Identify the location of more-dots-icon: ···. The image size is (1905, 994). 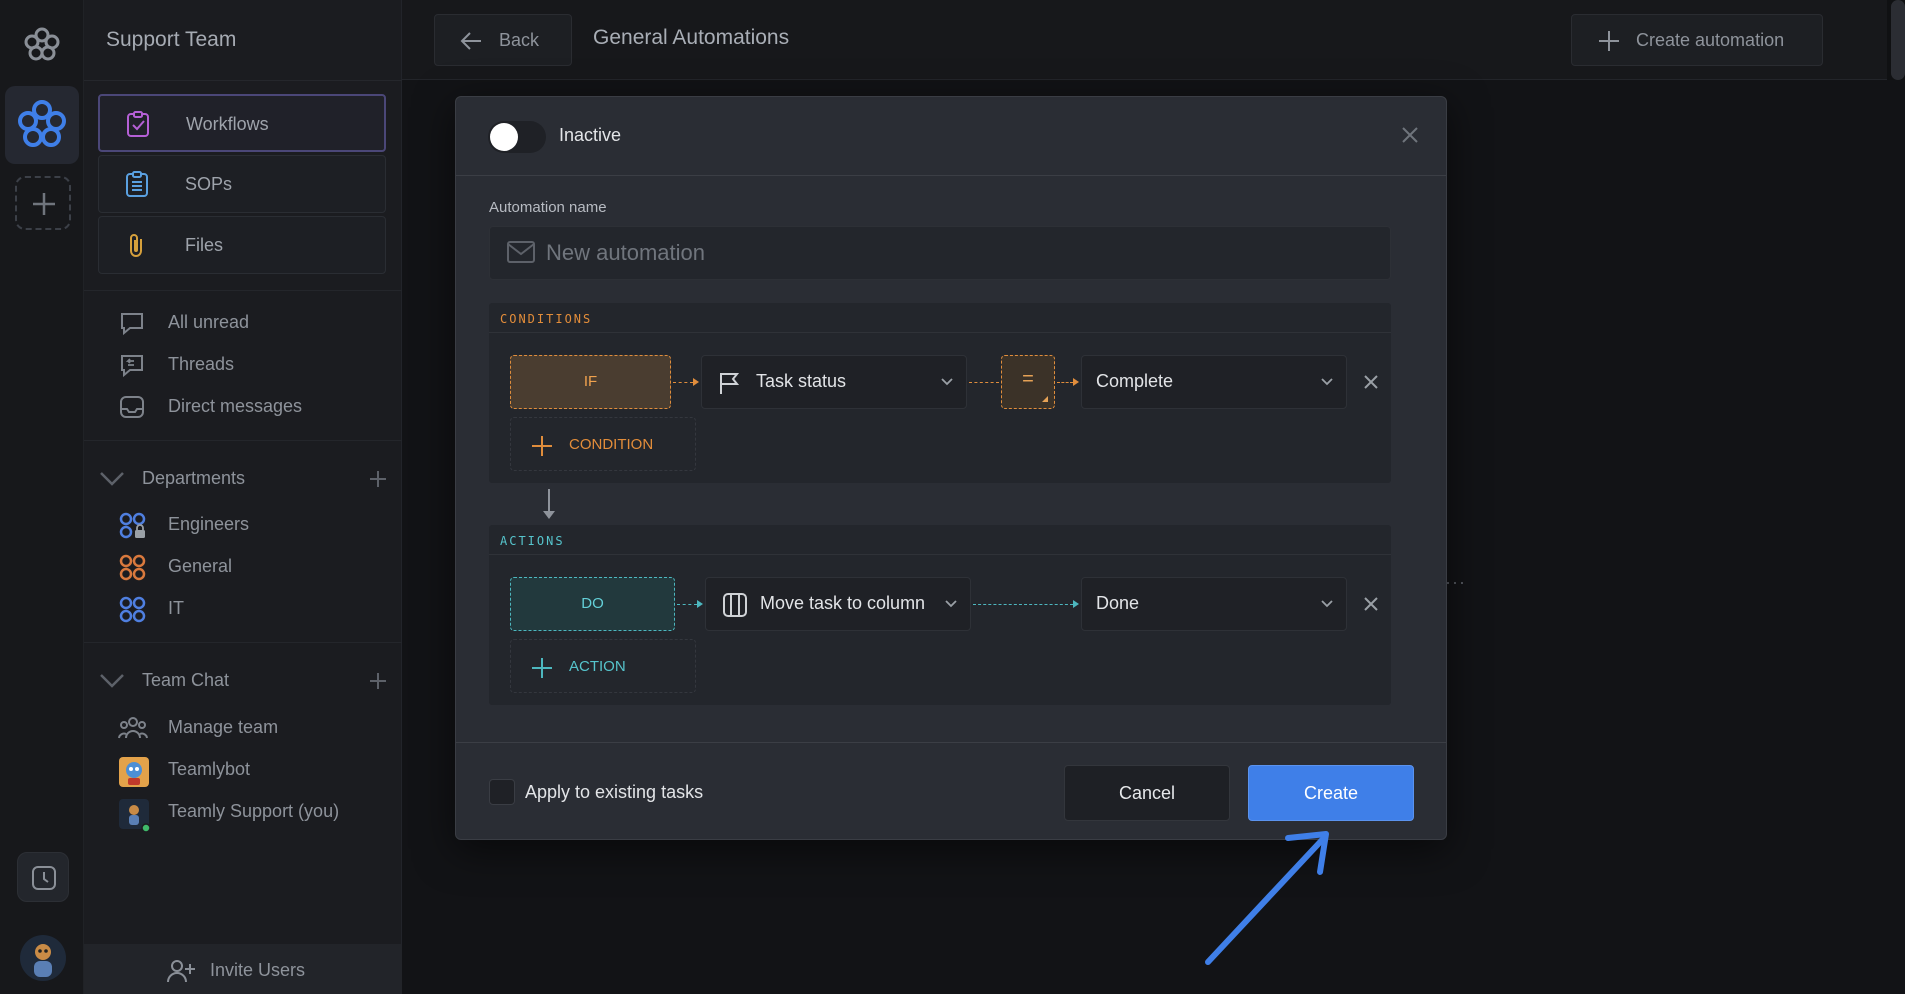
(1455, 582).